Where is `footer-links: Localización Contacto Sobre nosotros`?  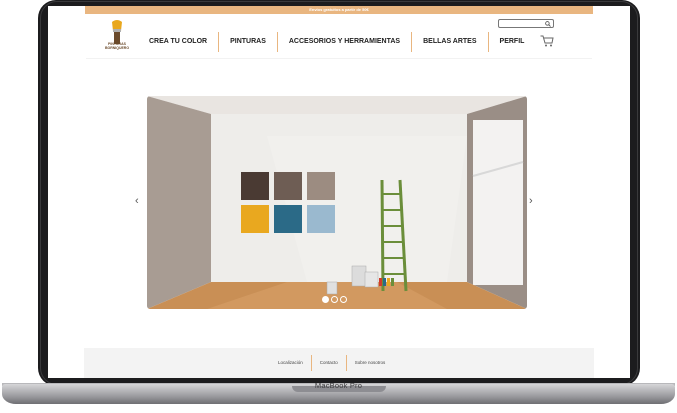
footer-links: Localización Contacto Sobre nosotros is located at coordinates (331, 363).